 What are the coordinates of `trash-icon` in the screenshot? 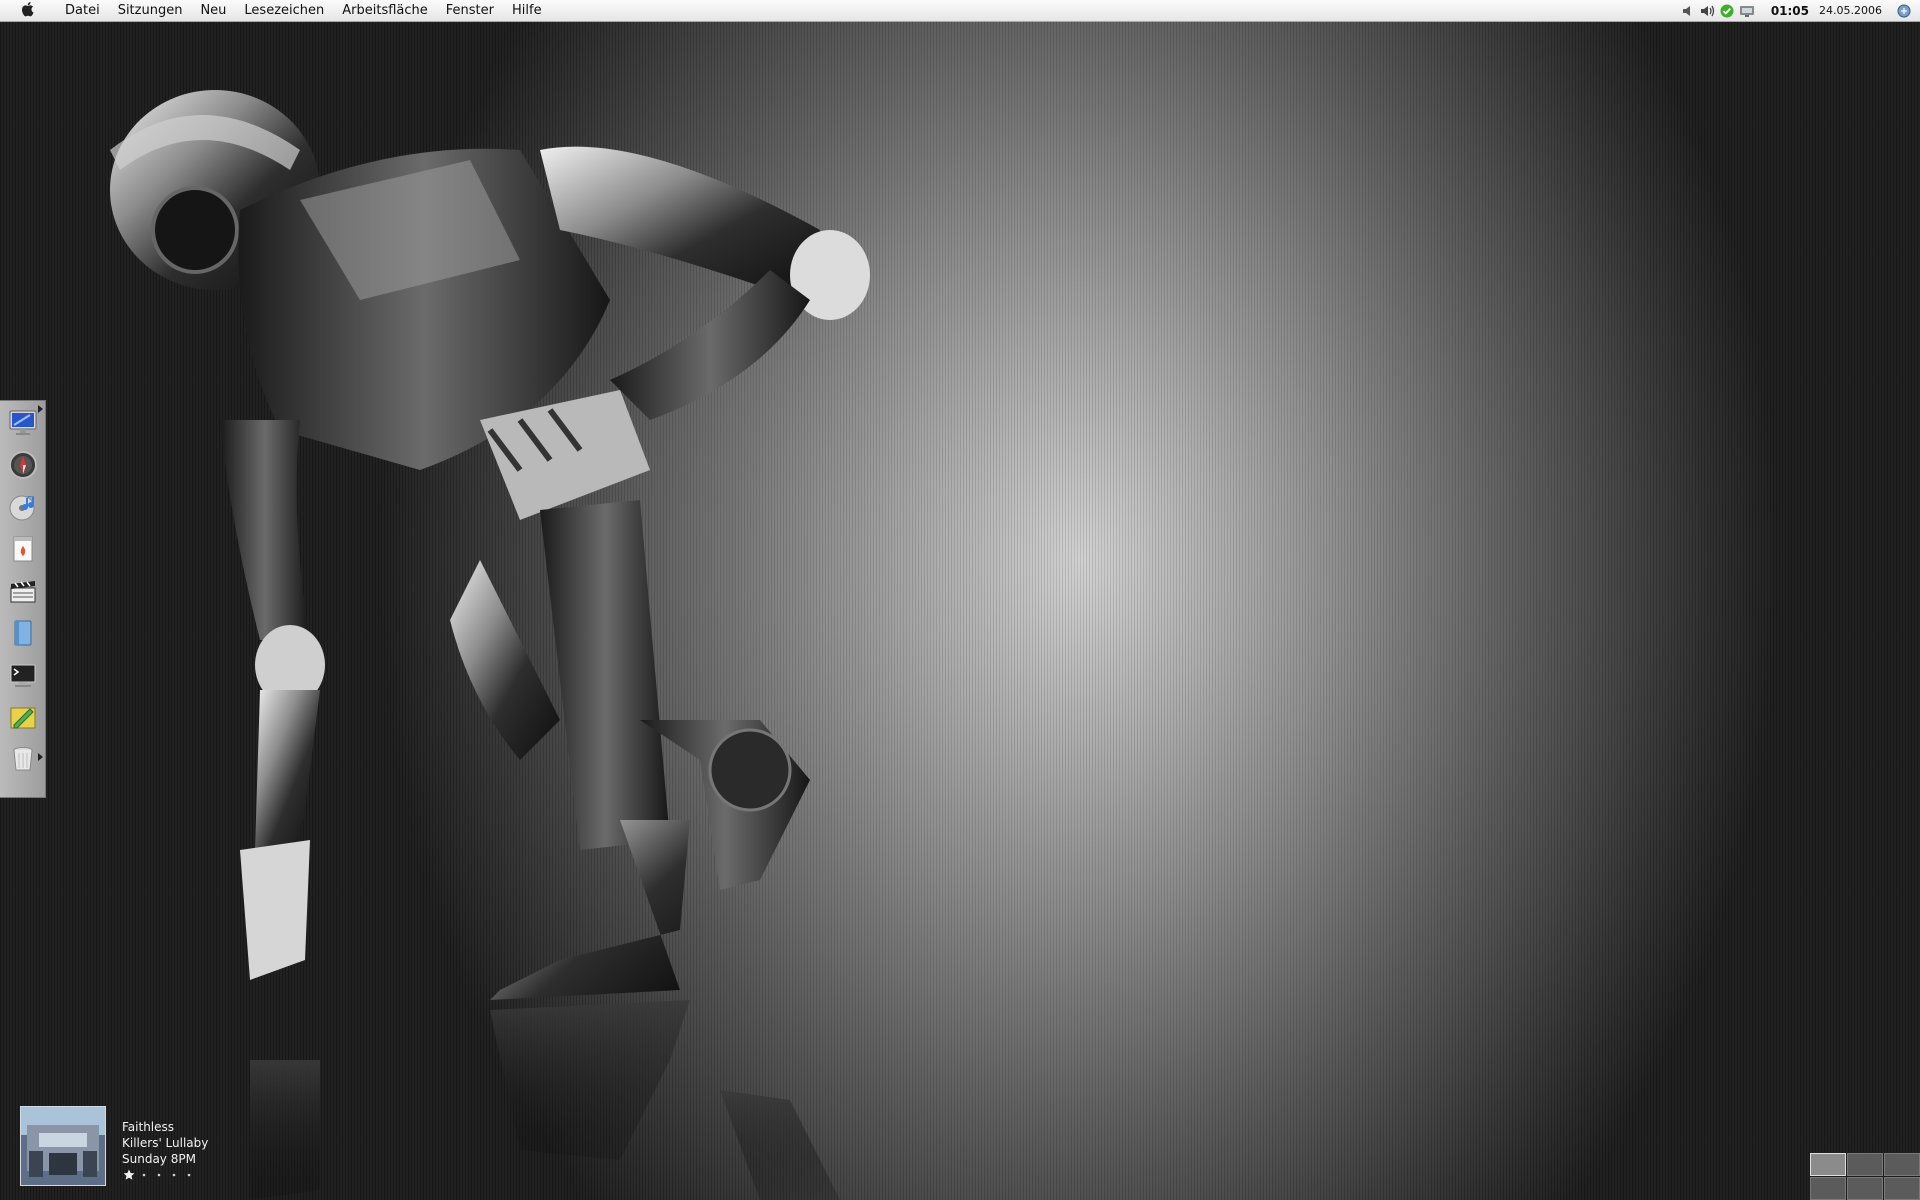 It's located at (23, 761).